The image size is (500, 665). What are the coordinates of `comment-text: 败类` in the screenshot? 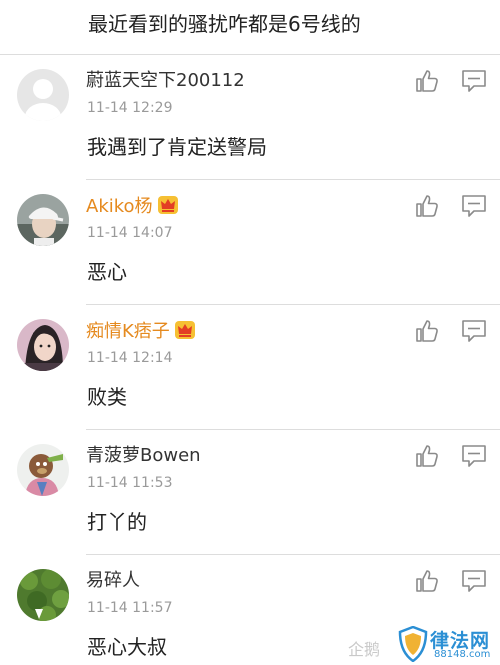 It's located at (107, 397).